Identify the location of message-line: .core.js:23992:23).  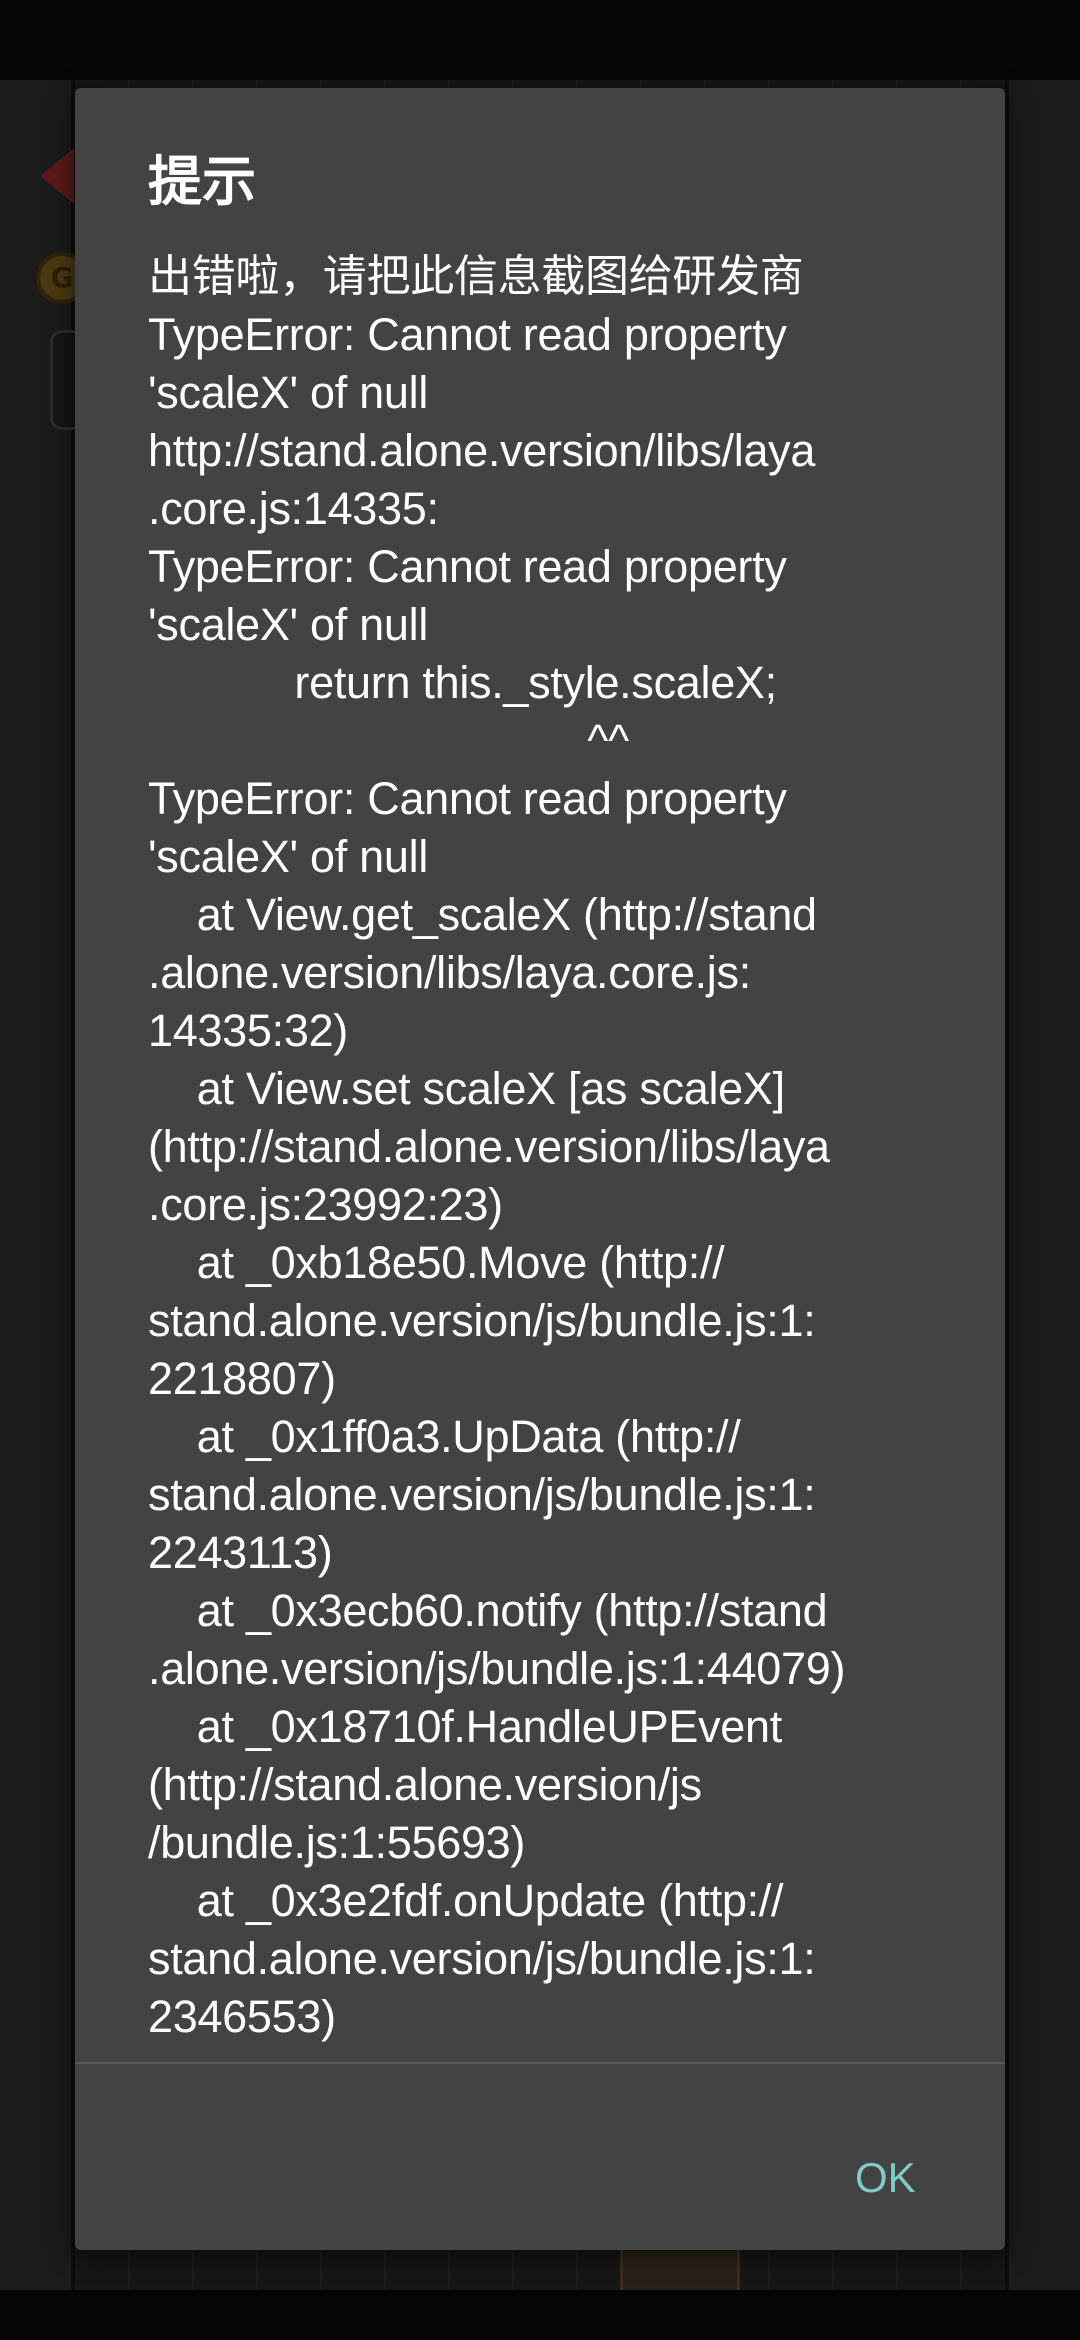
(325, 1204).